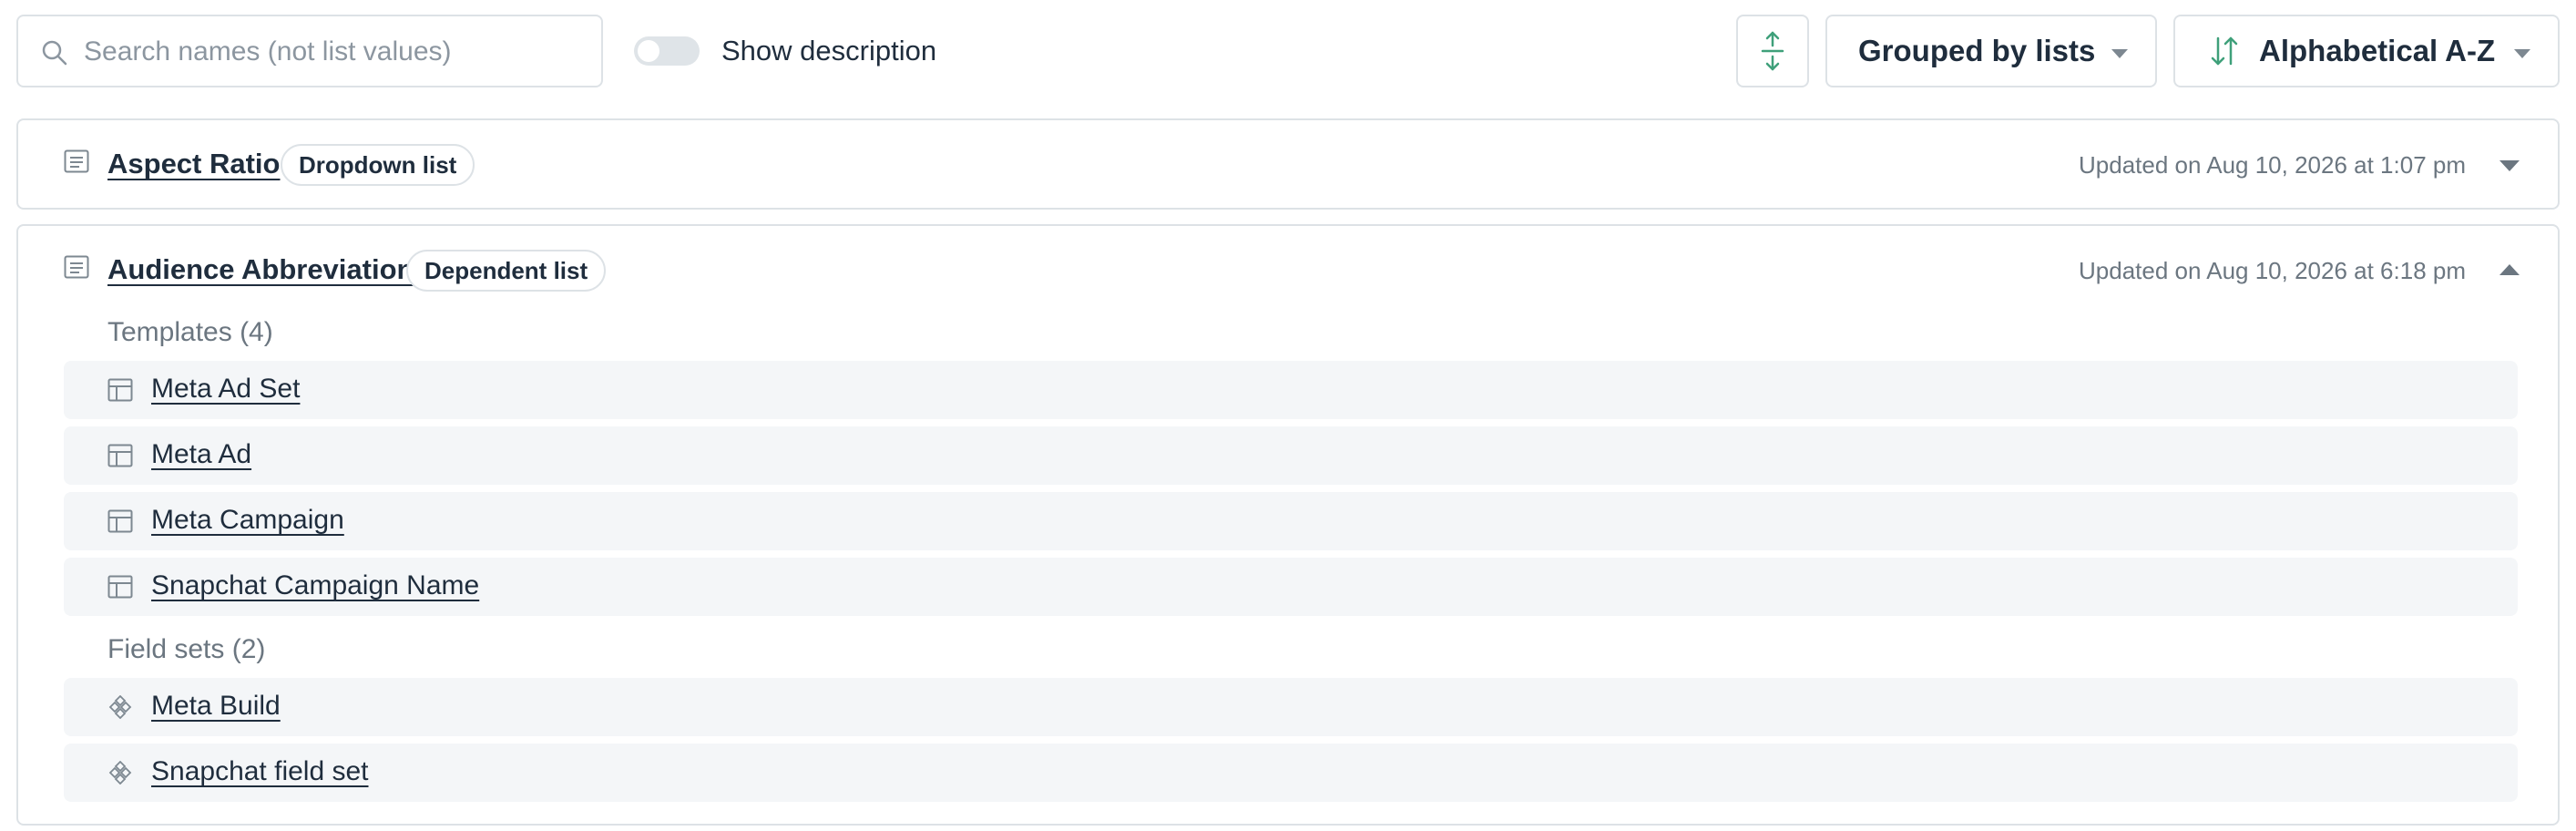 The image size is (2576, 831). I want to click on search-icon, so click(55, 53).